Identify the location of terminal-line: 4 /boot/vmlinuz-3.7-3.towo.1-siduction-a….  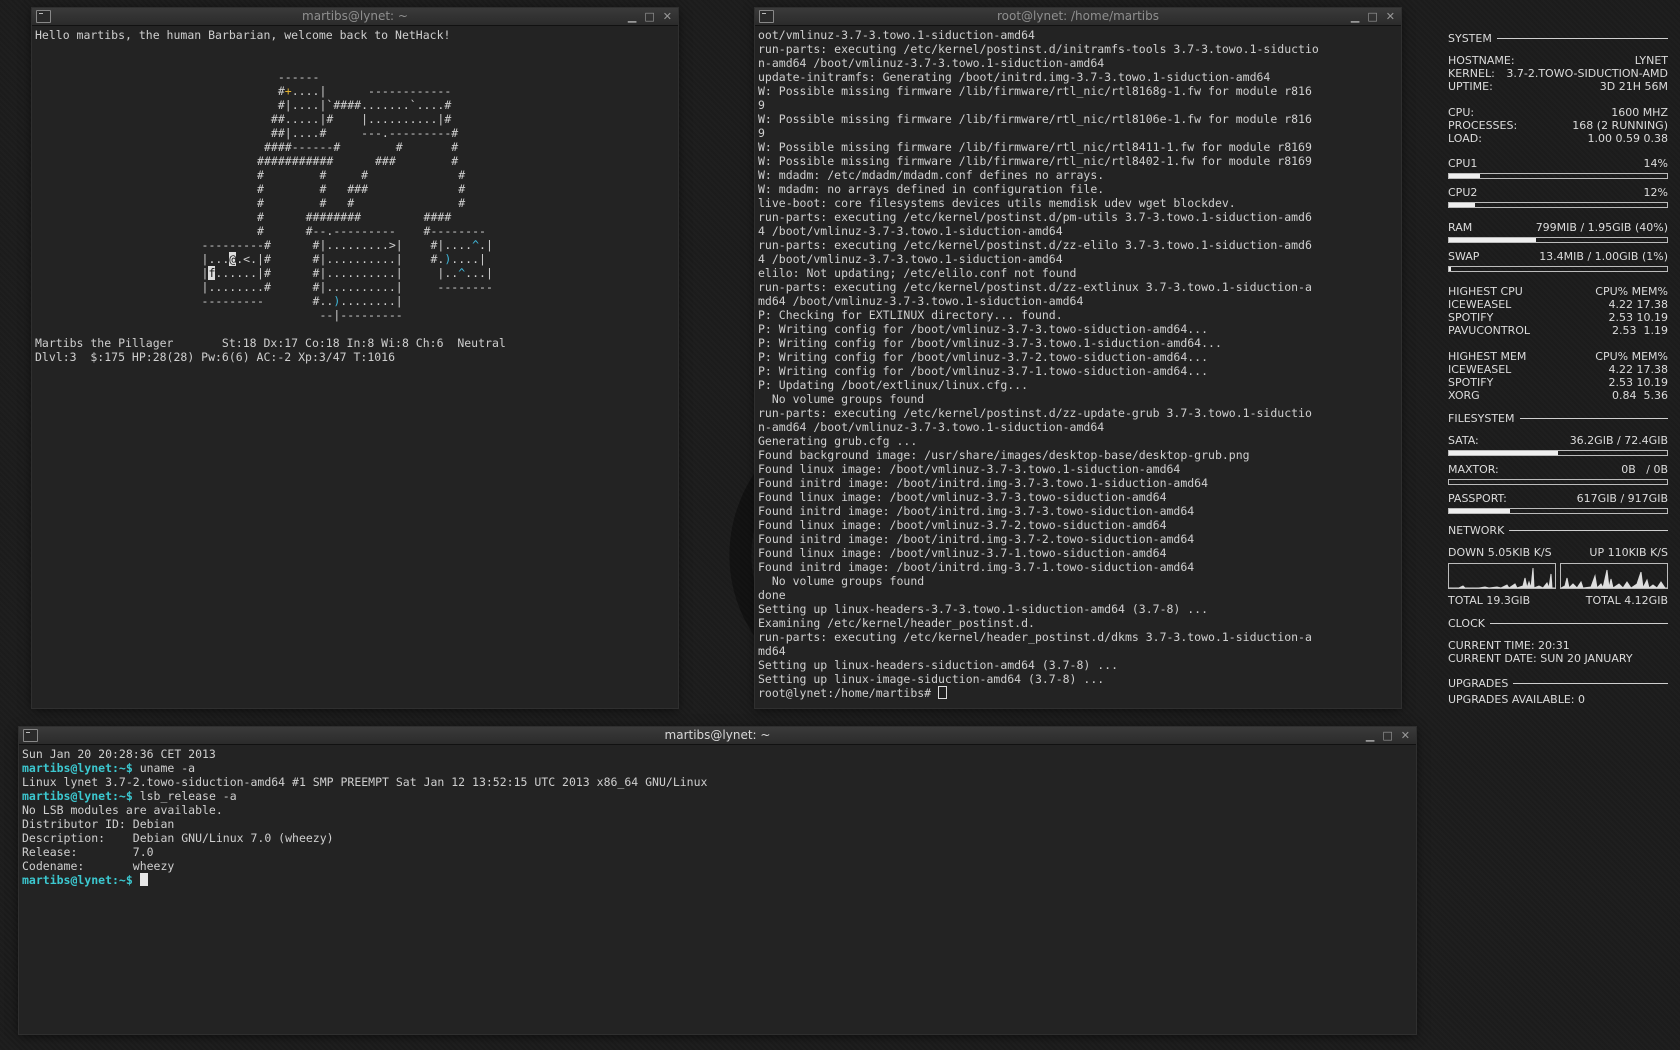
(910, 231).